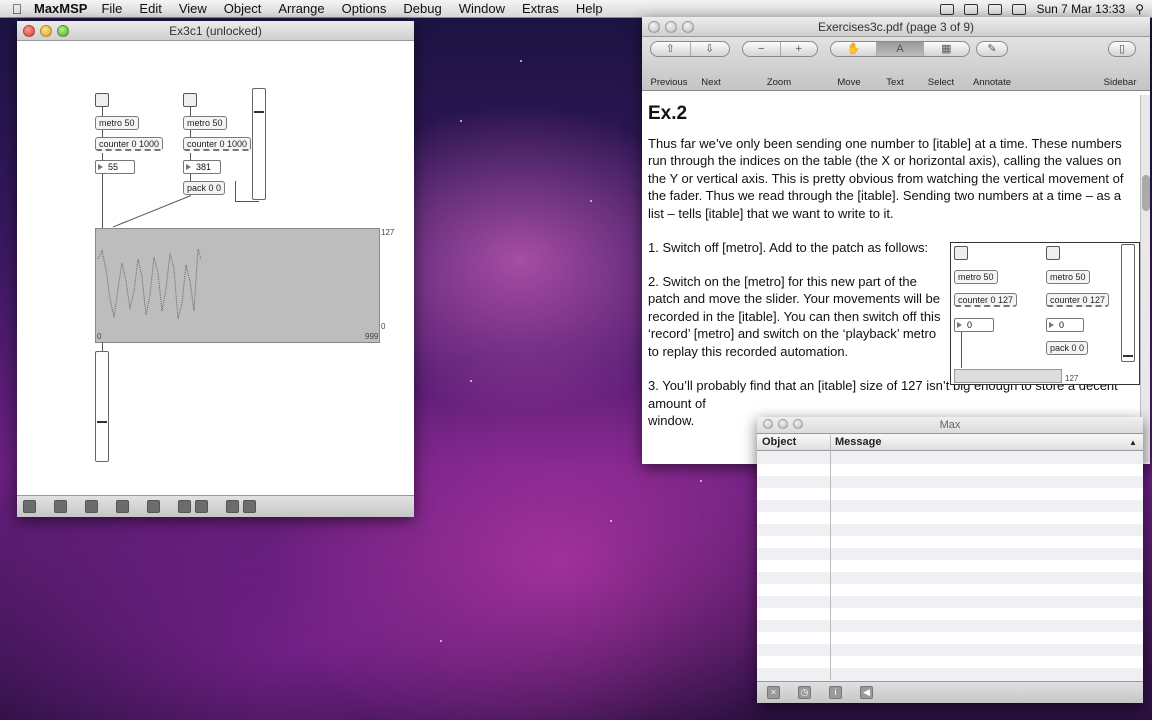 The image size is (1152, 720). I want to click on vertical-slider-right, so click(259, 144).